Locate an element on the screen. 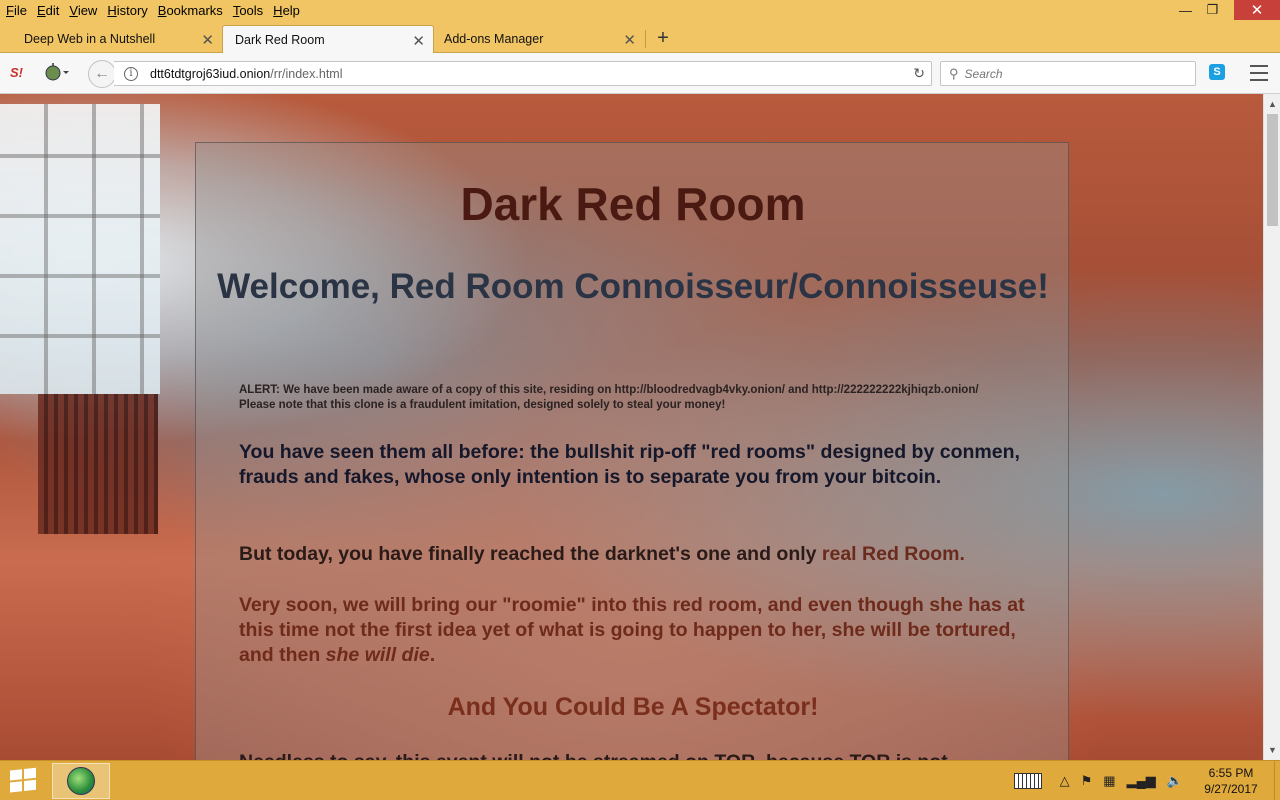 The image size is (1280, 800). scroll-thumb is located at coordinates (1272, 170).